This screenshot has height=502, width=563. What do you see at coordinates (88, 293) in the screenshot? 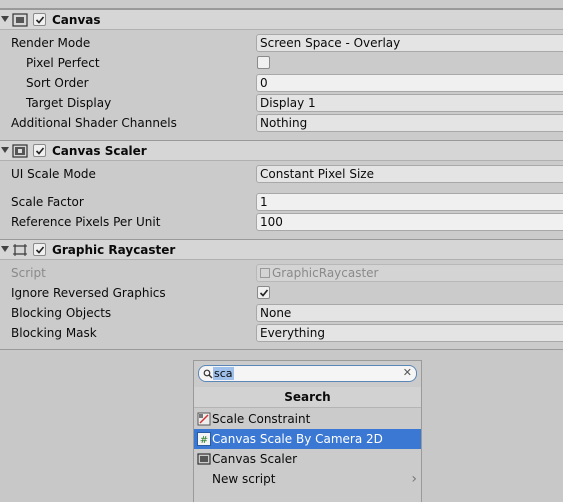
I see `ignore-reversed-label: Ignore Reversed Graphics` at bounding box center [88, 293].